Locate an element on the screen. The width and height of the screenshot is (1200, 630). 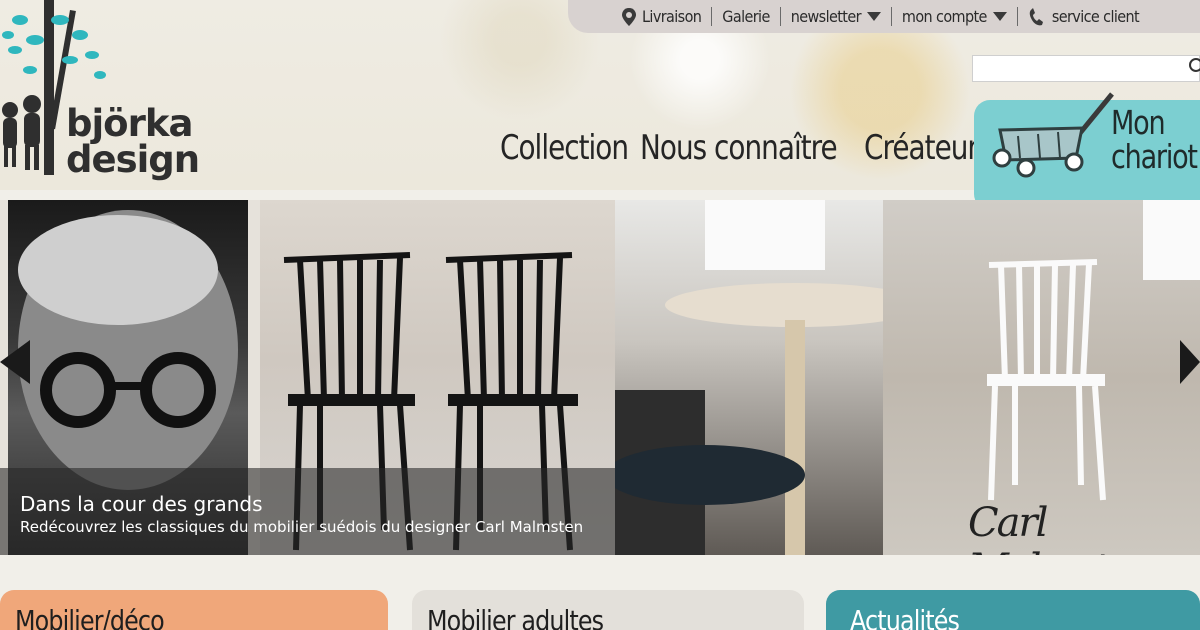
designer-signature: Carl Malmsten is located at coordinates (1062, 527).